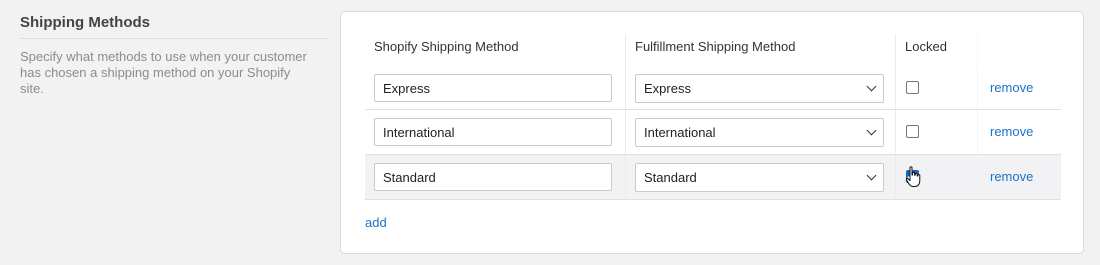  Describe the element at coordinates (760, 50) in the screenshot. I see `header-fulfillment-method: Fulfillment Shipping Method` at that location.